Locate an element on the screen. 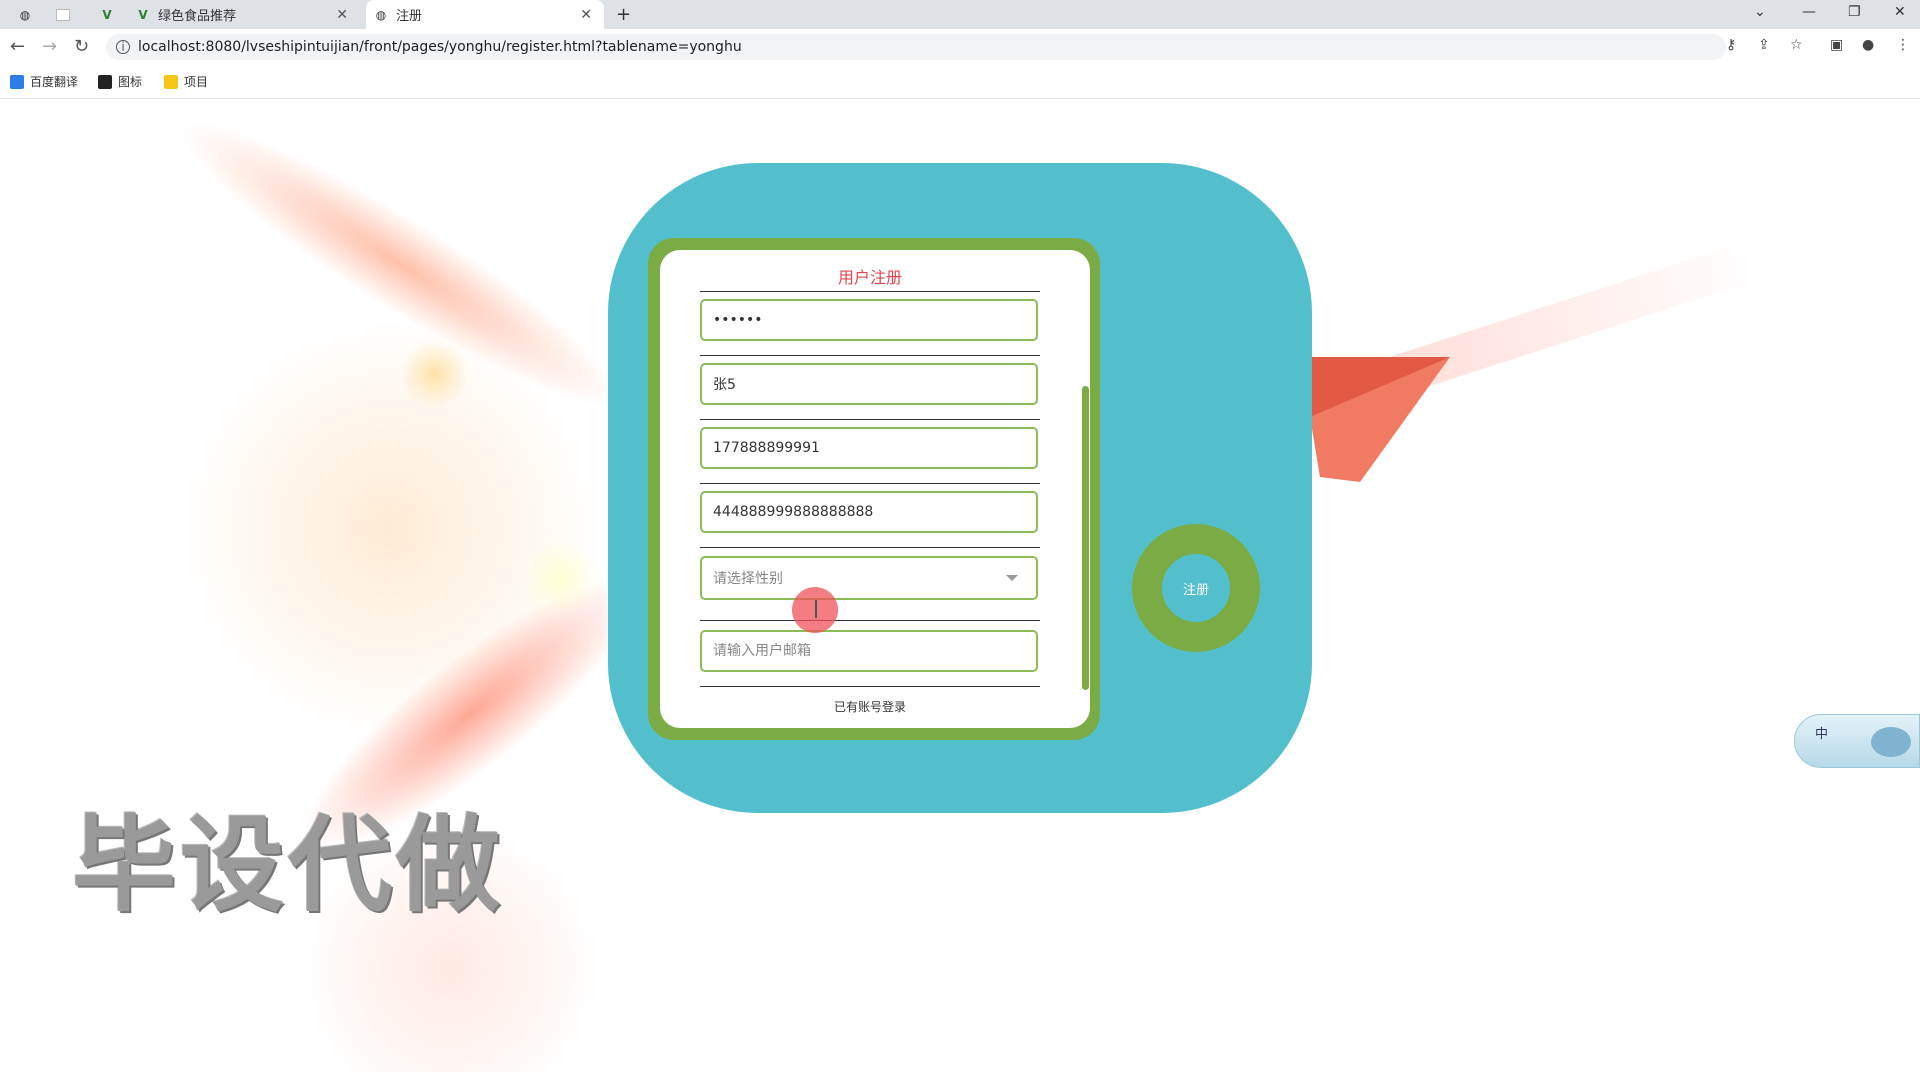 This screenshot has height=1072, width=1920. plus-icon: + is located at coordinates (624, 14).